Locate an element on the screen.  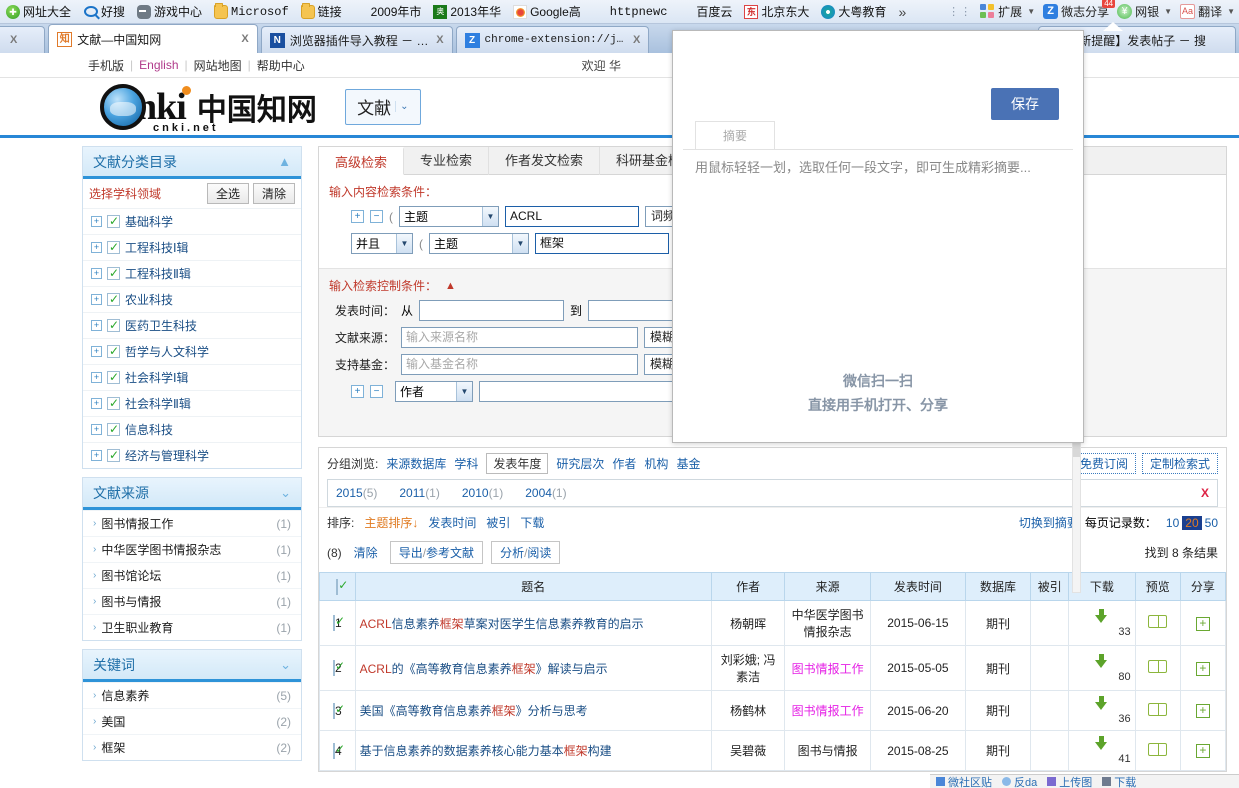
group-tab-level: 研究层次 is located at coordinates (580, 463).